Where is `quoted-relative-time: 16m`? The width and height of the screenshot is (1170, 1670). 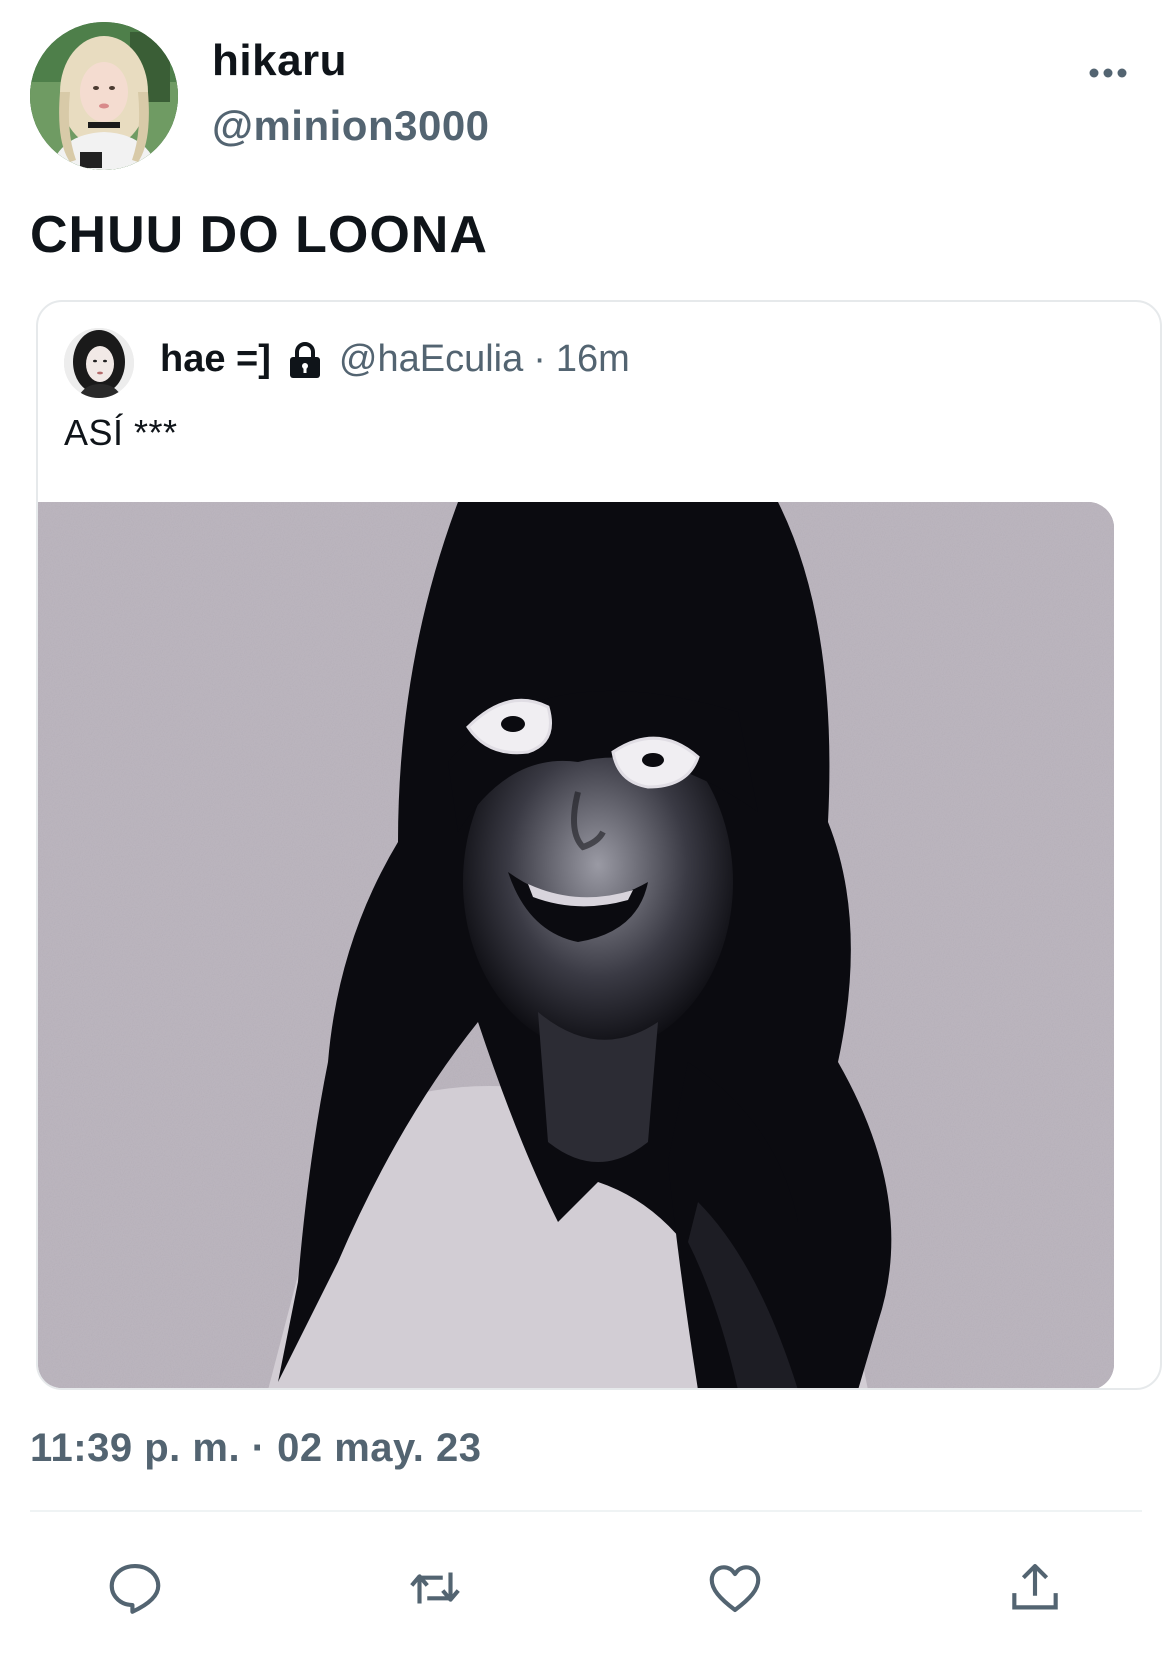 quoted-relative-time: 16m is located at coordinates (593, 359).